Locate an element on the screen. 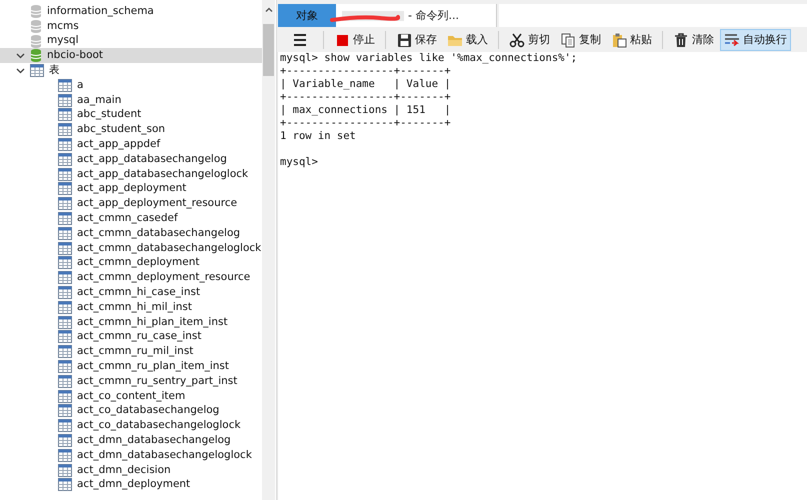 This screenshot has width=807, height=500. tree-item: act_app_deployment is located at coordinates (131, 189).